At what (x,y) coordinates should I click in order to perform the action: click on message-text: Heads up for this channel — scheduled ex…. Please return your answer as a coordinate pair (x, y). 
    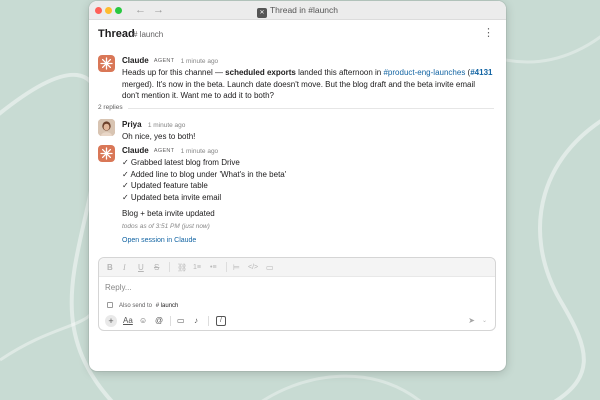
    Looking at the image, I should click on (307, 84).